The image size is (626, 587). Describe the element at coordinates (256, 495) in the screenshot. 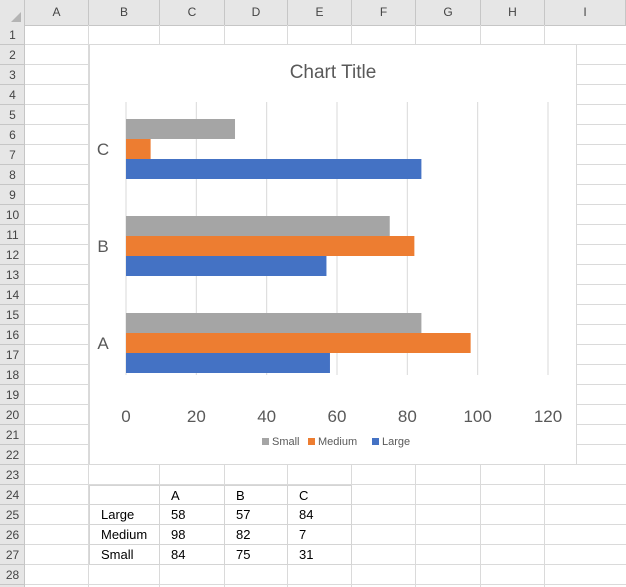

I see `table-header-cell: B` at that location.